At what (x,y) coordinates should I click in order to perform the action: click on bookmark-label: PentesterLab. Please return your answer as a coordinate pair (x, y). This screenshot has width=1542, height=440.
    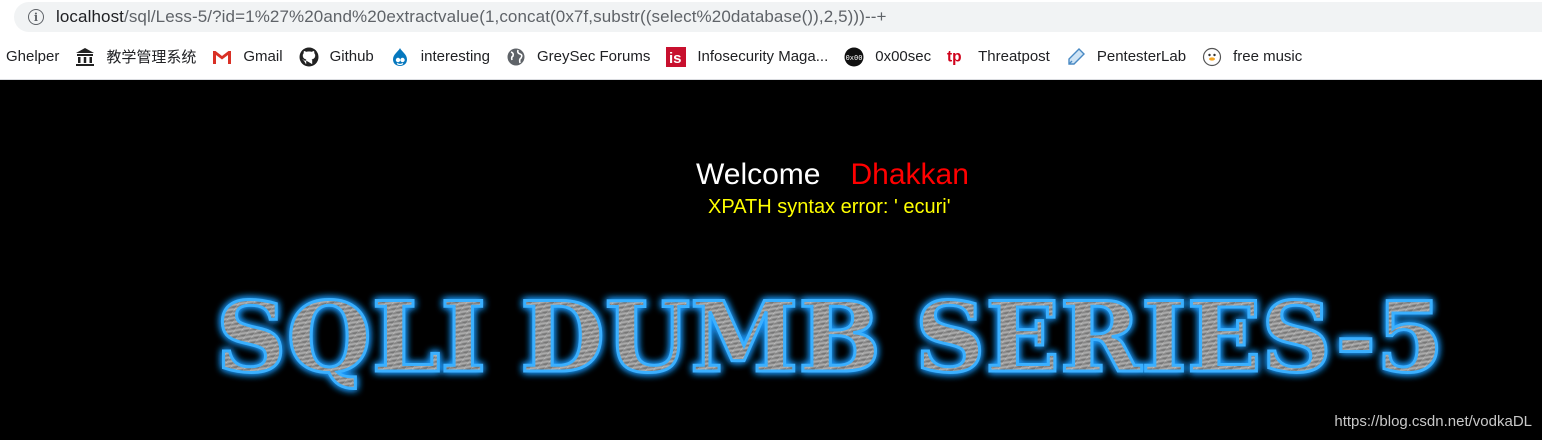
    Looking at the image, I should click on (1141, 56).